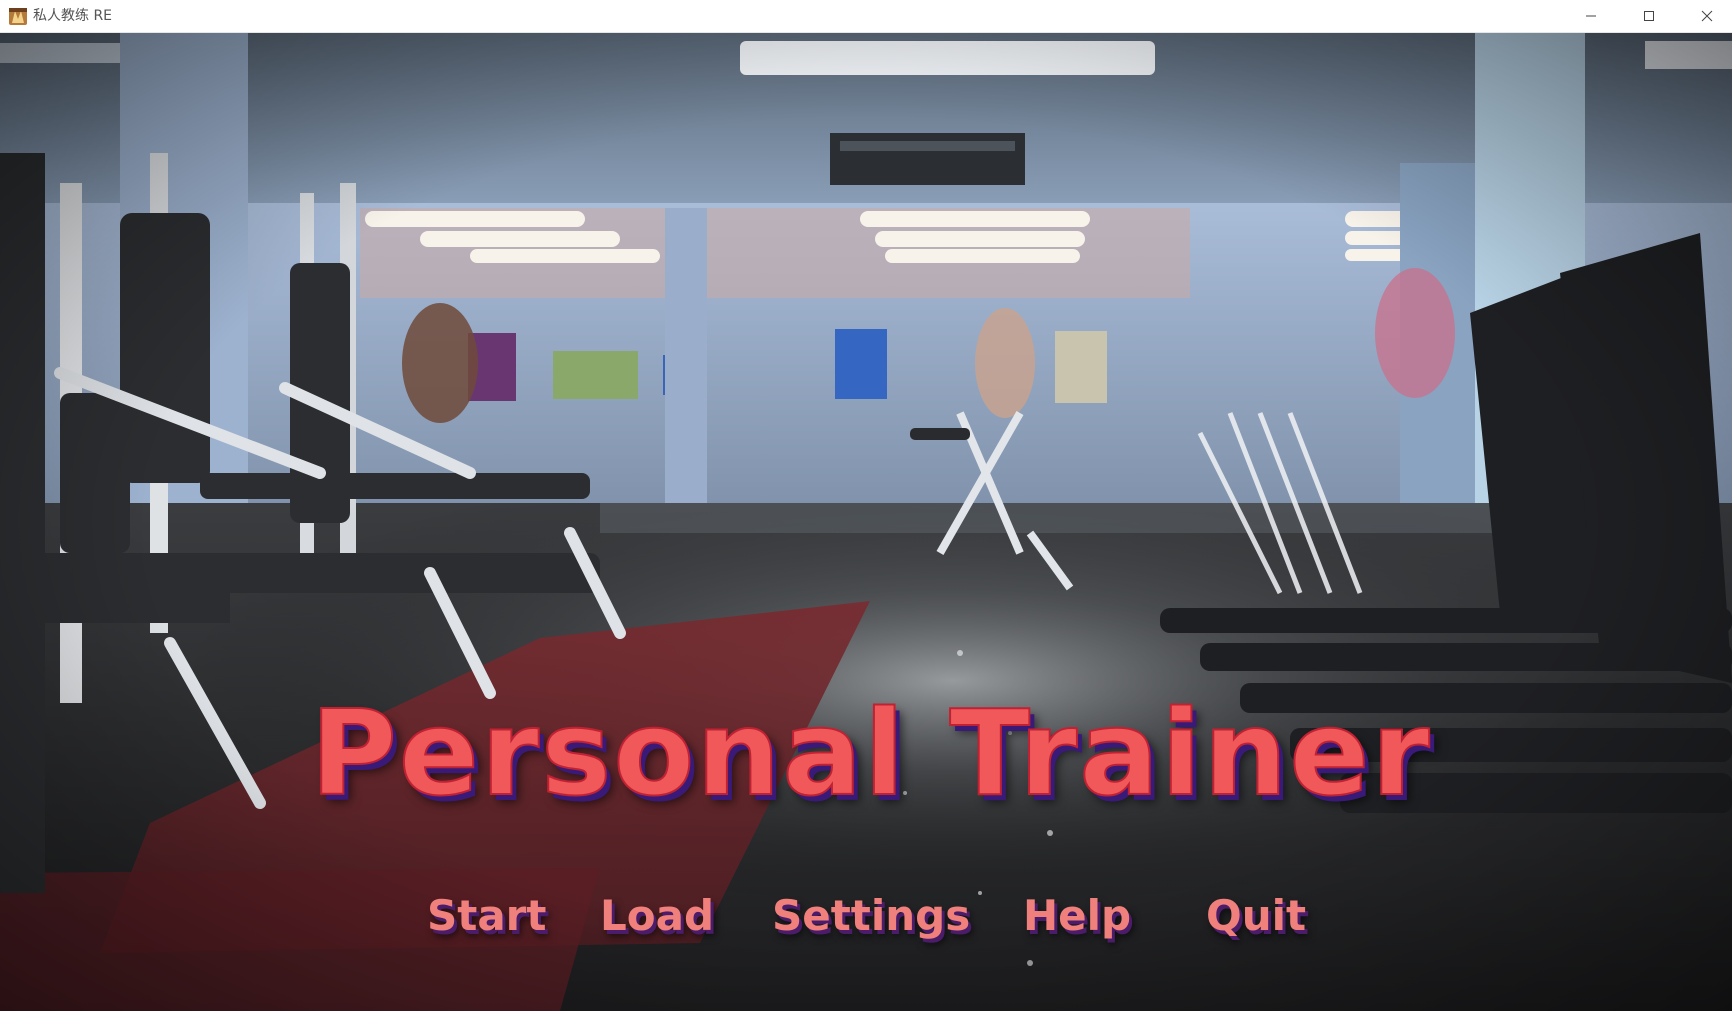  I want to click on minimize-button, so click(1591, 16).